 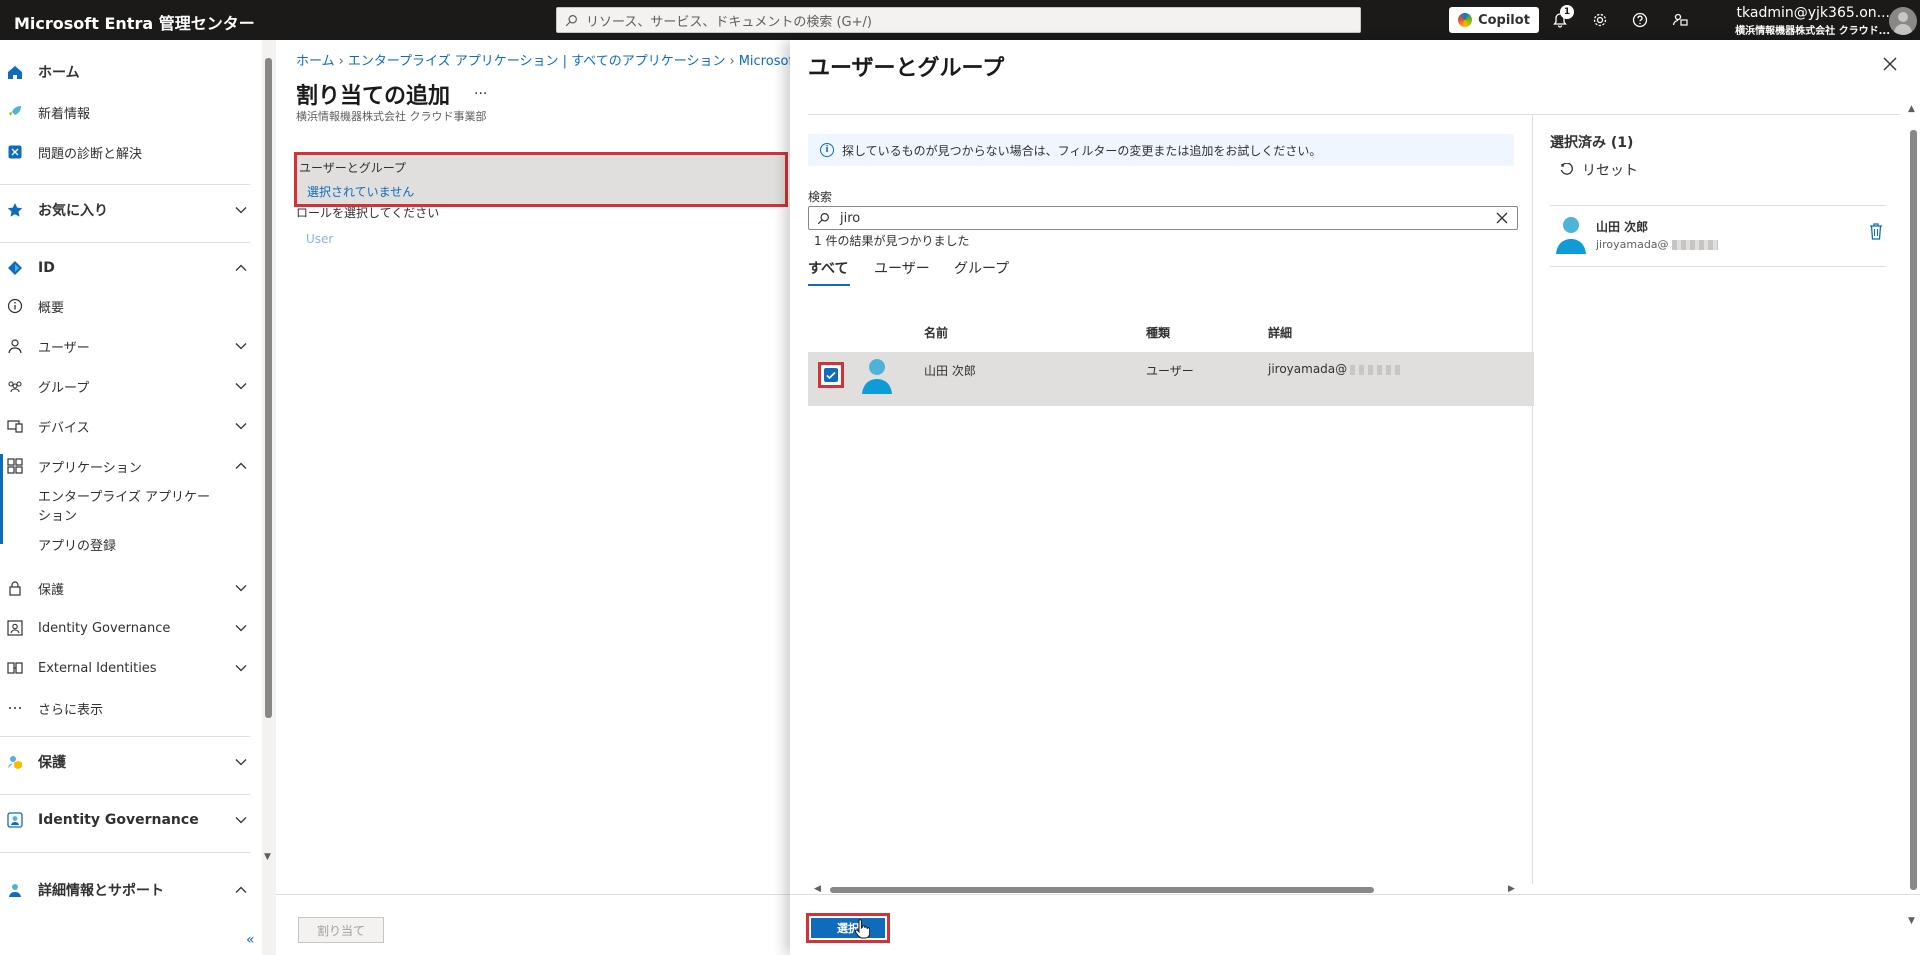 What do you see at coordinates (128, 507) in the screenshot?
I see `nav-enterprise-apps: エンタープライズ アプリケーション` at bounding box center [128, 507].